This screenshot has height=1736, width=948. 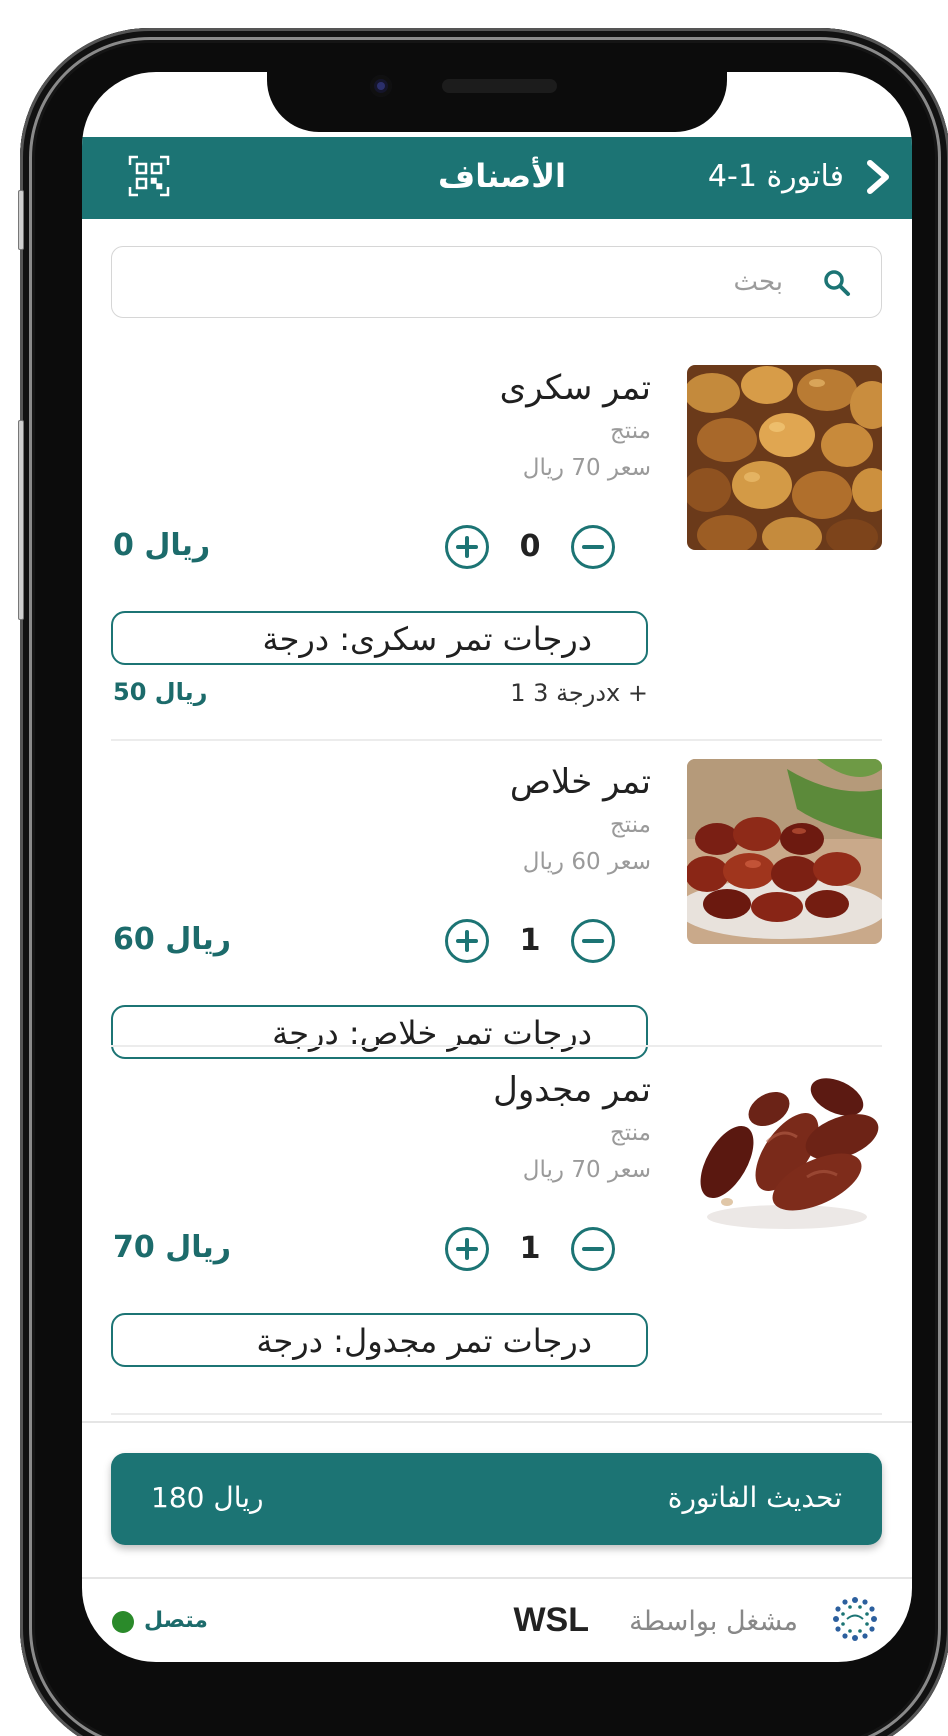 What do you see at coordinates (162, 545) in the screenshot?
I see `product-total: 0 ريال` at bounding box center [162, 545].